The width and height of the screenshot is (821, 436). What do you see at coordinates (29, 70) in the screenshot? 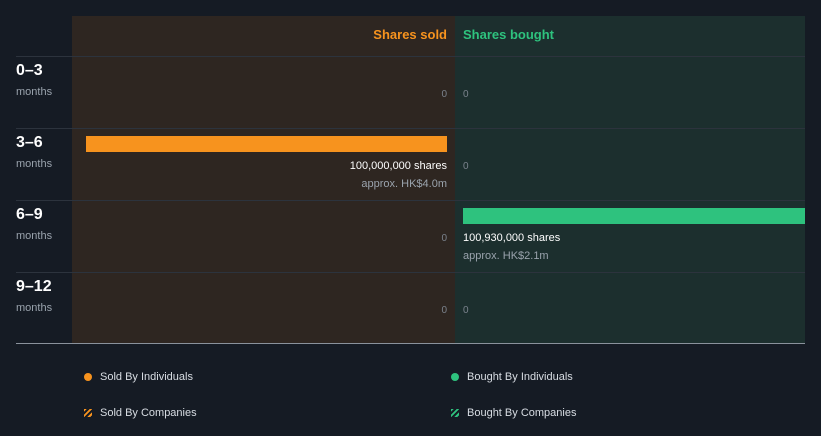
I see `row-range: 0–3` at bounding box center [29, 70].